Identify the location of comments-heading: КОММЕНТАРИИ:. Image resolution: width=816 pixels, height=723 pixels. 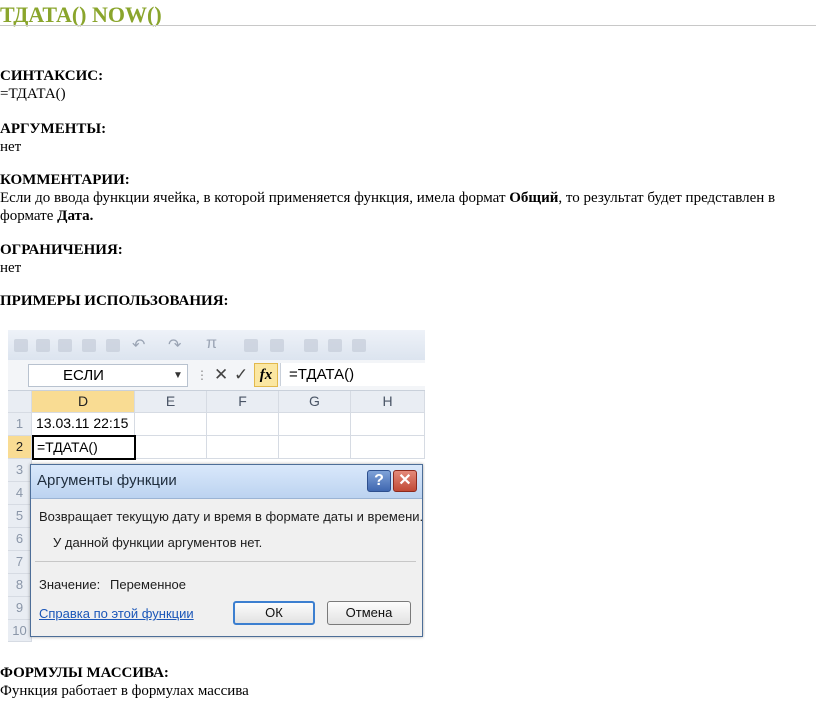
(65, 180).